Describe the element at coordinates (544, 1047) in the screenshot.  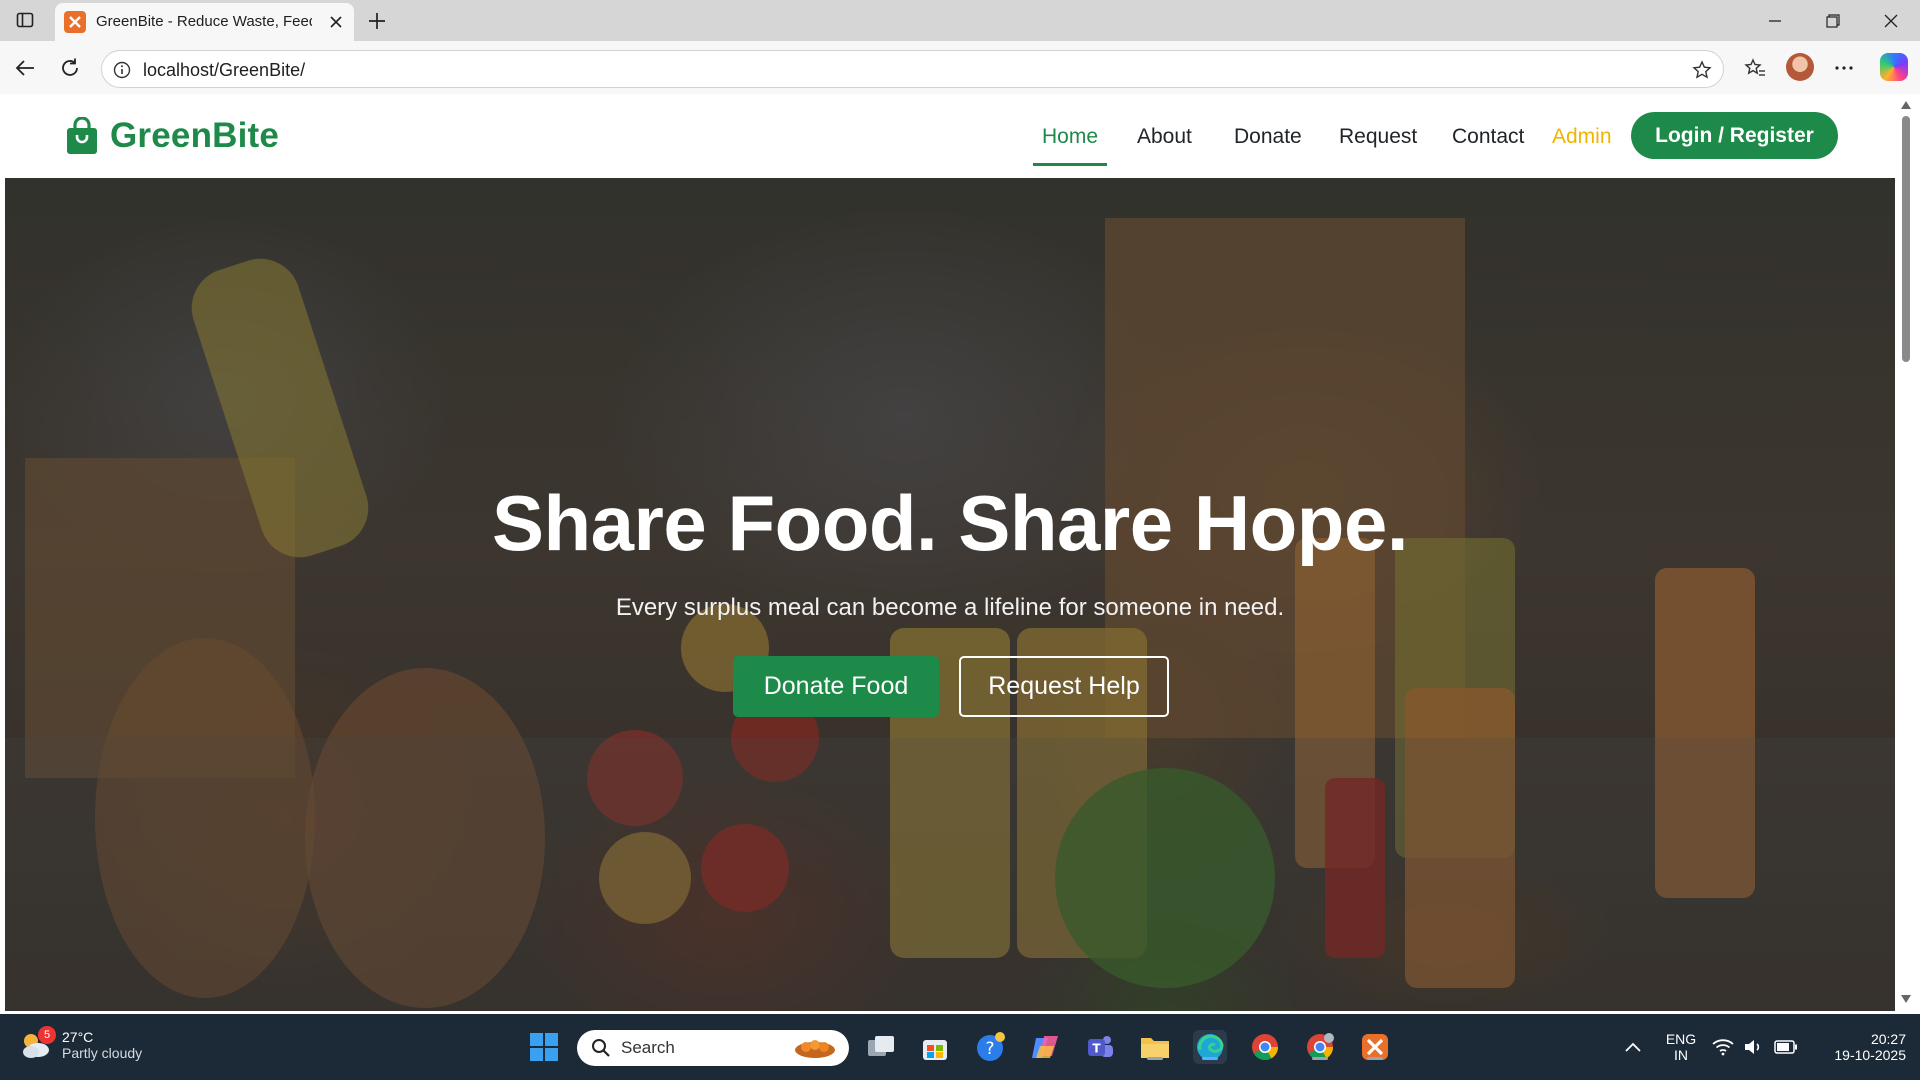
I see `windows-start-icon` at that location.